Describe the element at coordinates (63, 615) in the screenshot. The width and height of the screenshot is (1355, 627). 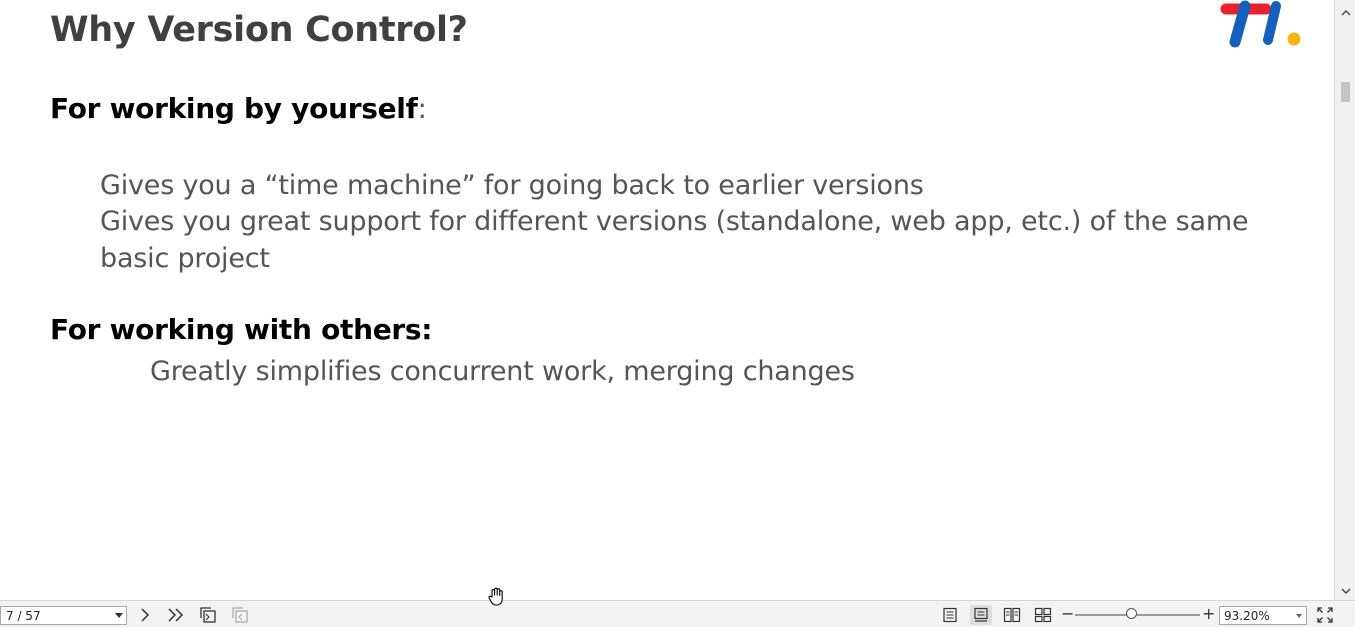
I see `page-selector: 7 / 57` at that location.